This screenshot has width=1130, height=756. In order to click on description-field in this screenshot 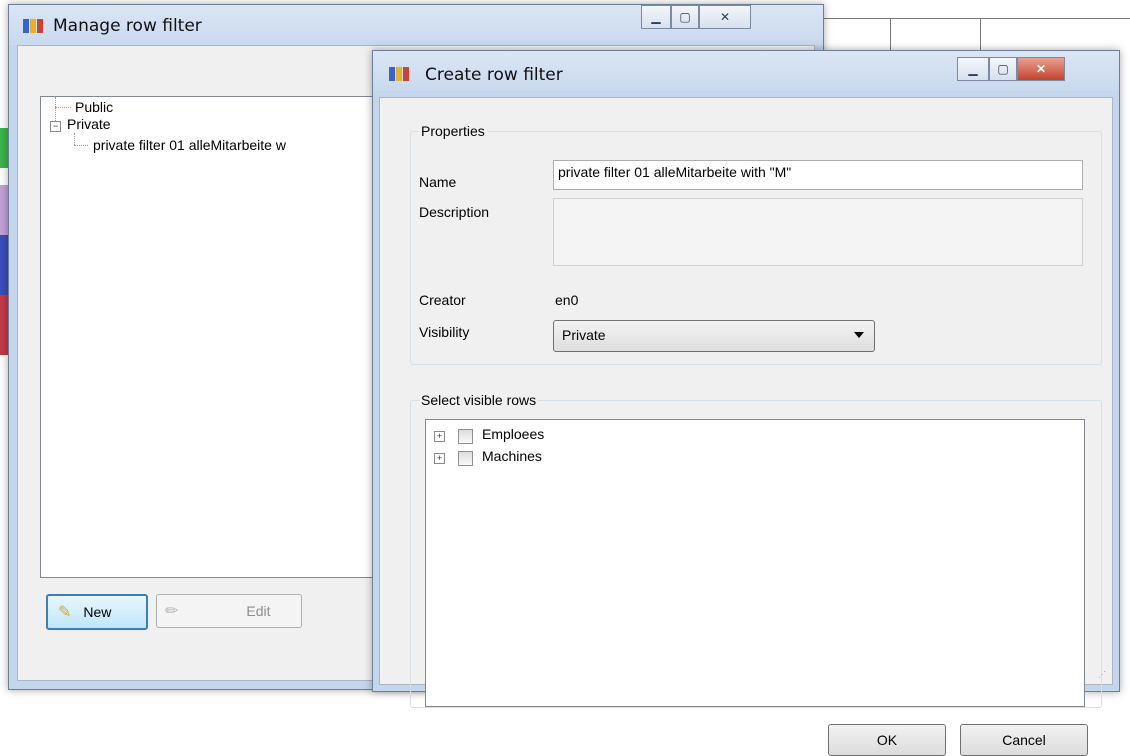, I will do `click(818, 232)`.